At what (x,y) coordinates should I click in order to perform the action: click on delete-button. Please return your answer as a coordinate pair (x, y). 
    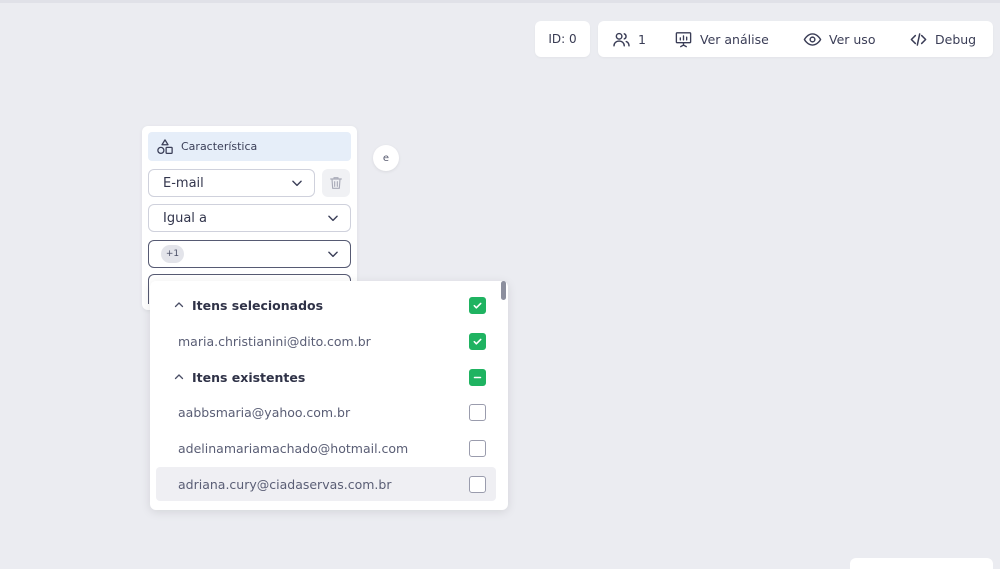
    Looking at the image, I should click on (336, 183).